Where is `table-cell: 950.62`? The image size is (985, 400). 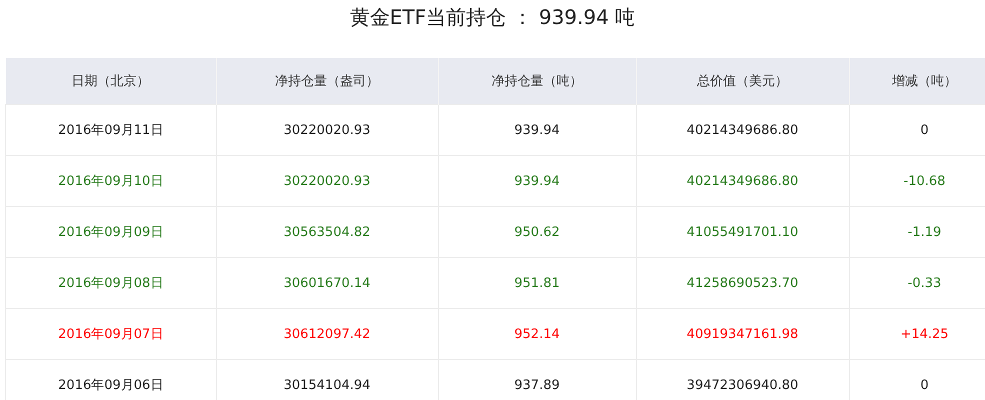 table-cell: 950.62 is located at coordinates (537, 232).